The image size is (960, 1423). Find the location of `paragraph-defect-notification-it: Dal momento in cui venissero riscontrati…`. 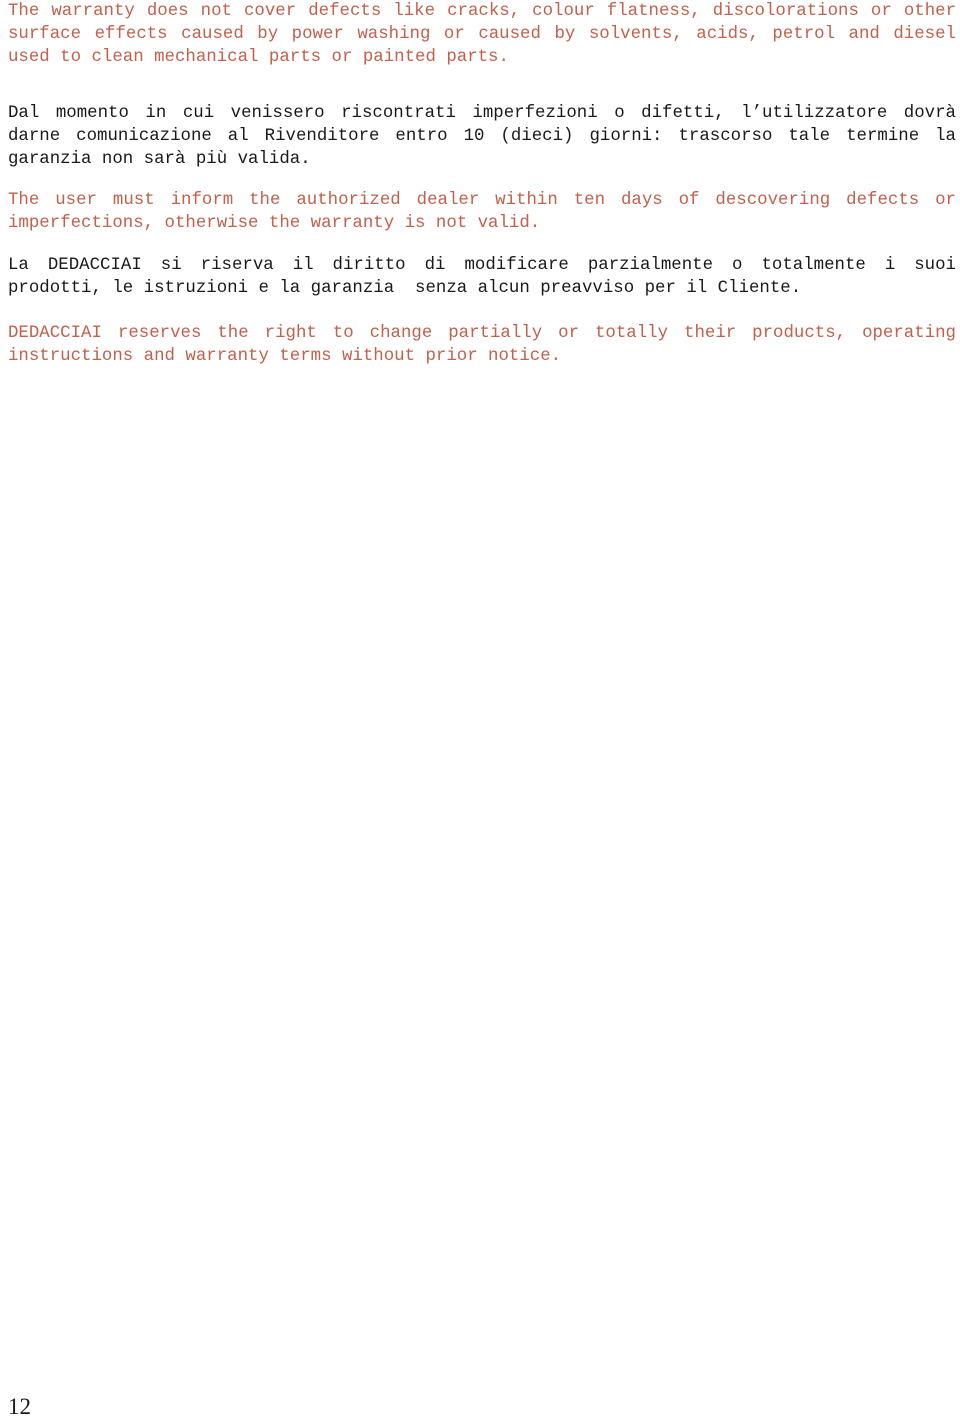

paragraph-defect-notification-it: Dal momento in cui venissero riscontrati… is located at coordinates (482, 136).